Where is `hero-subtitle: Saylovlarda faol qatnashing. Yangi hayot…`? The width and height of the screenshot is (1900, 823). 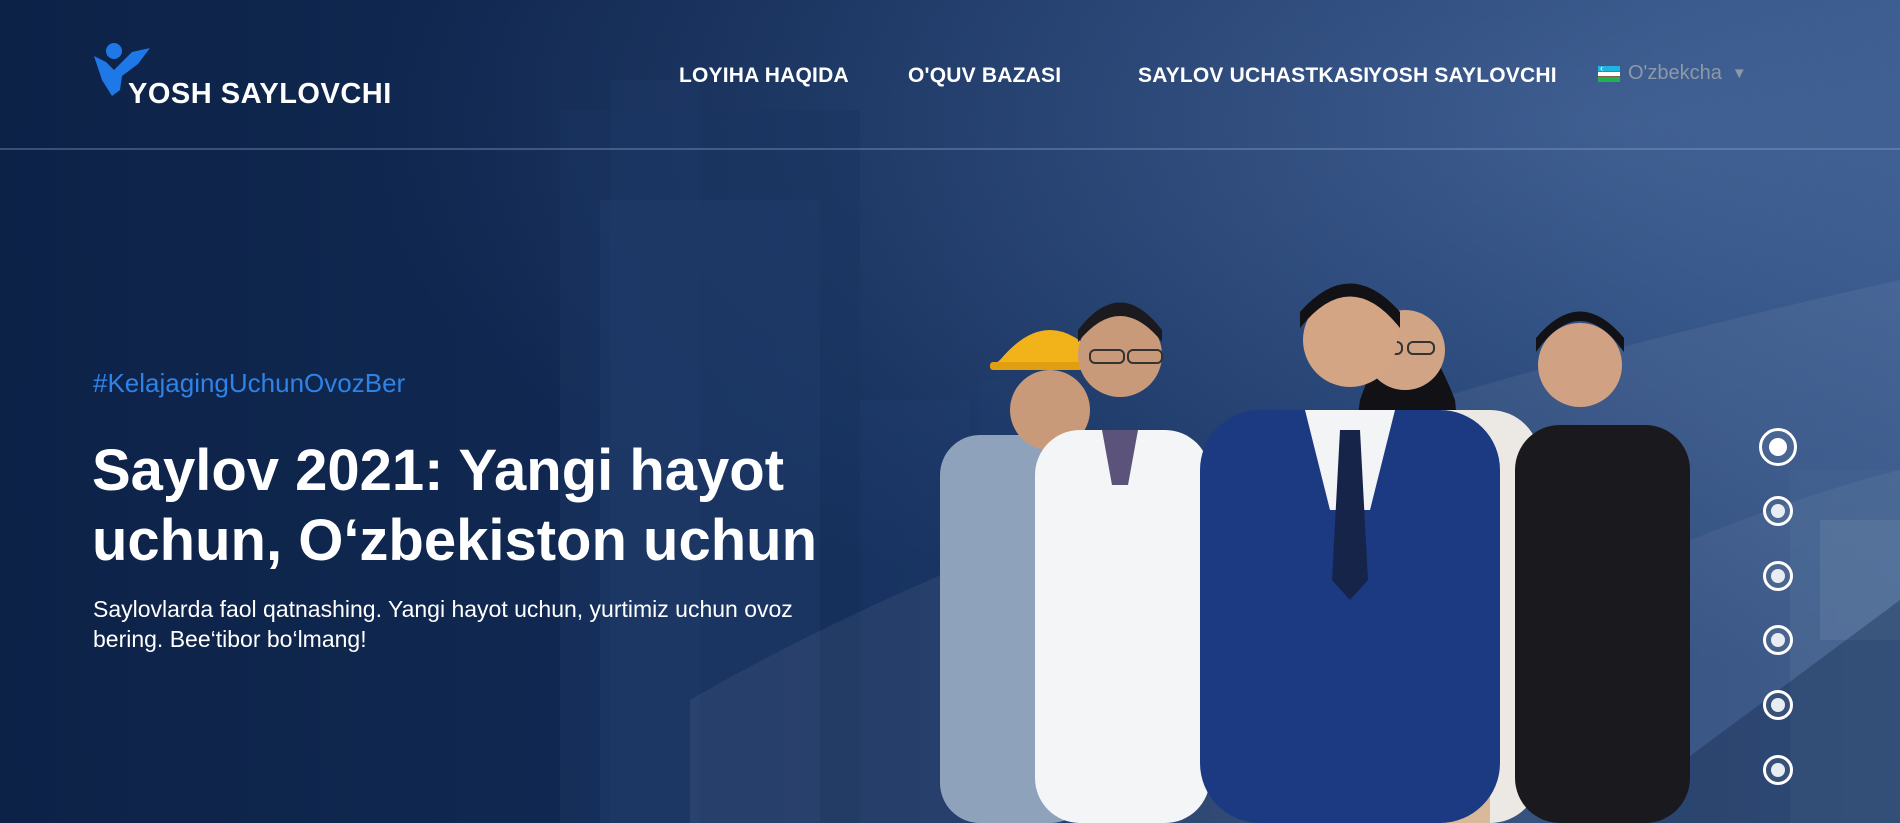
hero-subtitle: Saylovlarda faol qatnashing. Yangi hayot… is located at coordinates (443, 624).